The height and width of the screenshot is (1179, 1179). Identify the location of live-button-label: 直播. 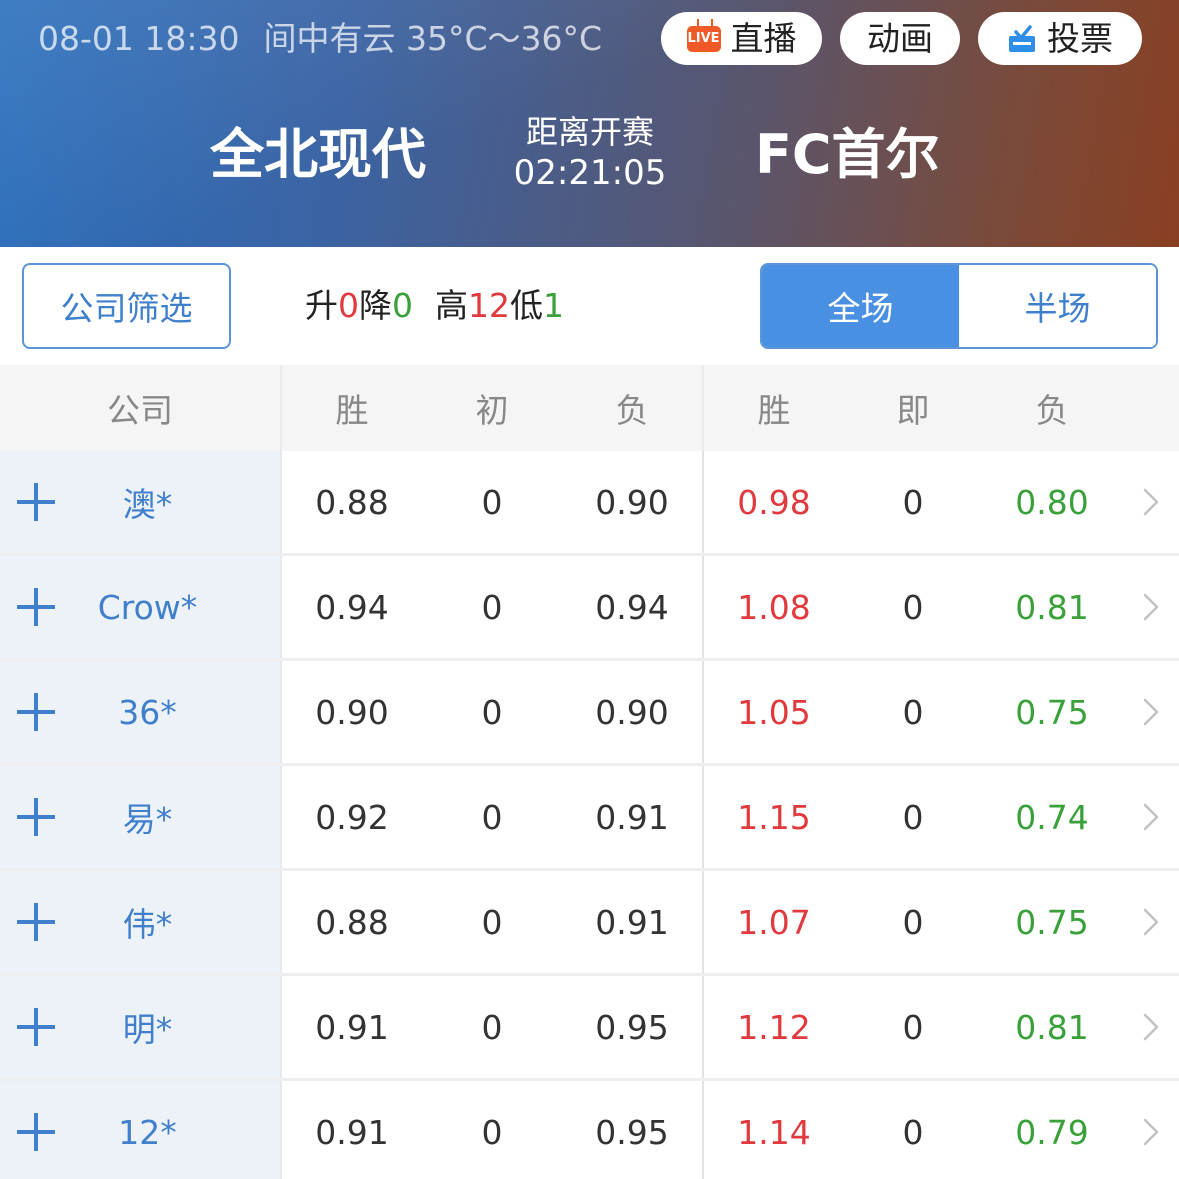
(763, 38).